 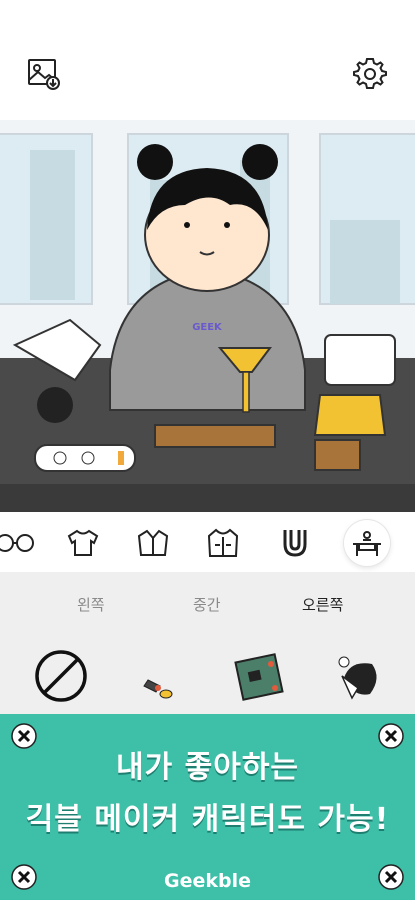 I want to click on image-download-icon, so click(x=44, y=74).